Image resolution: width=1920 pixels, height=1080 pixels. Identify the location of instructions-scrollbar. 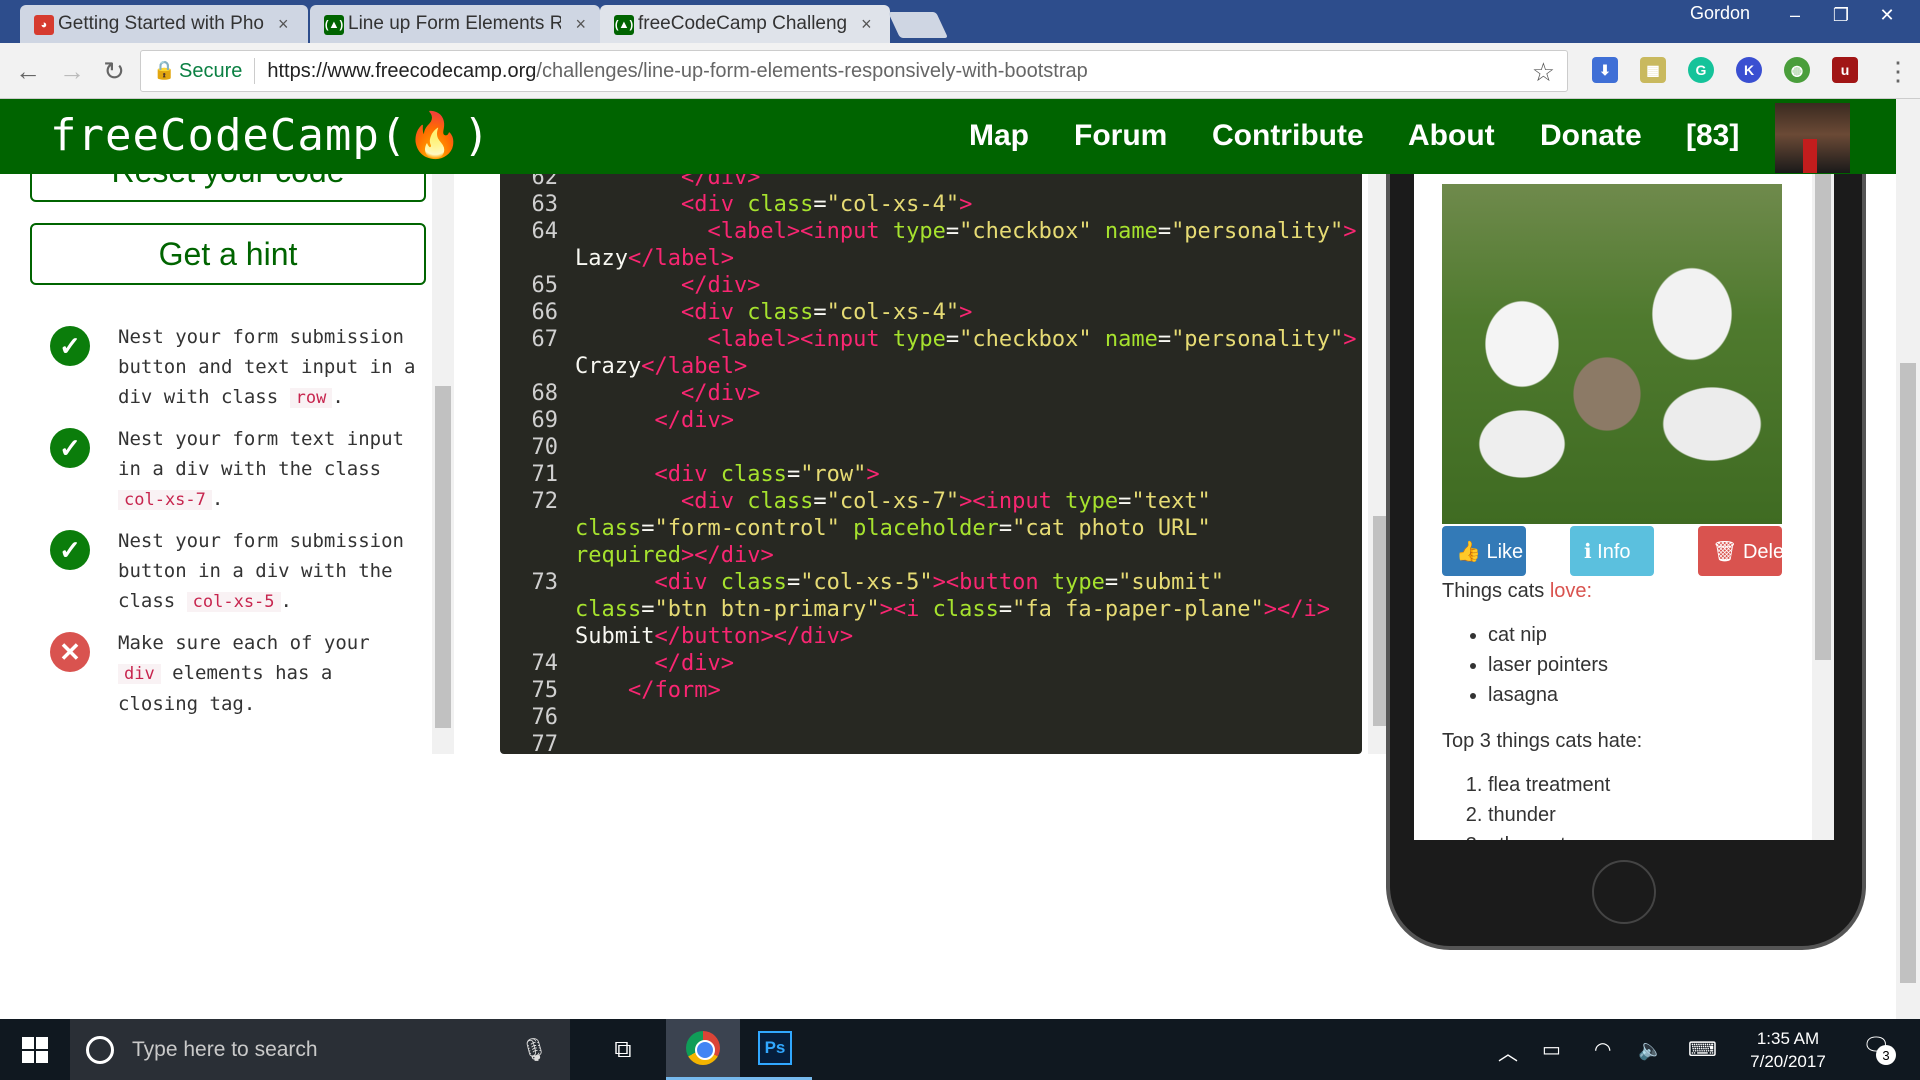
(443, 464).